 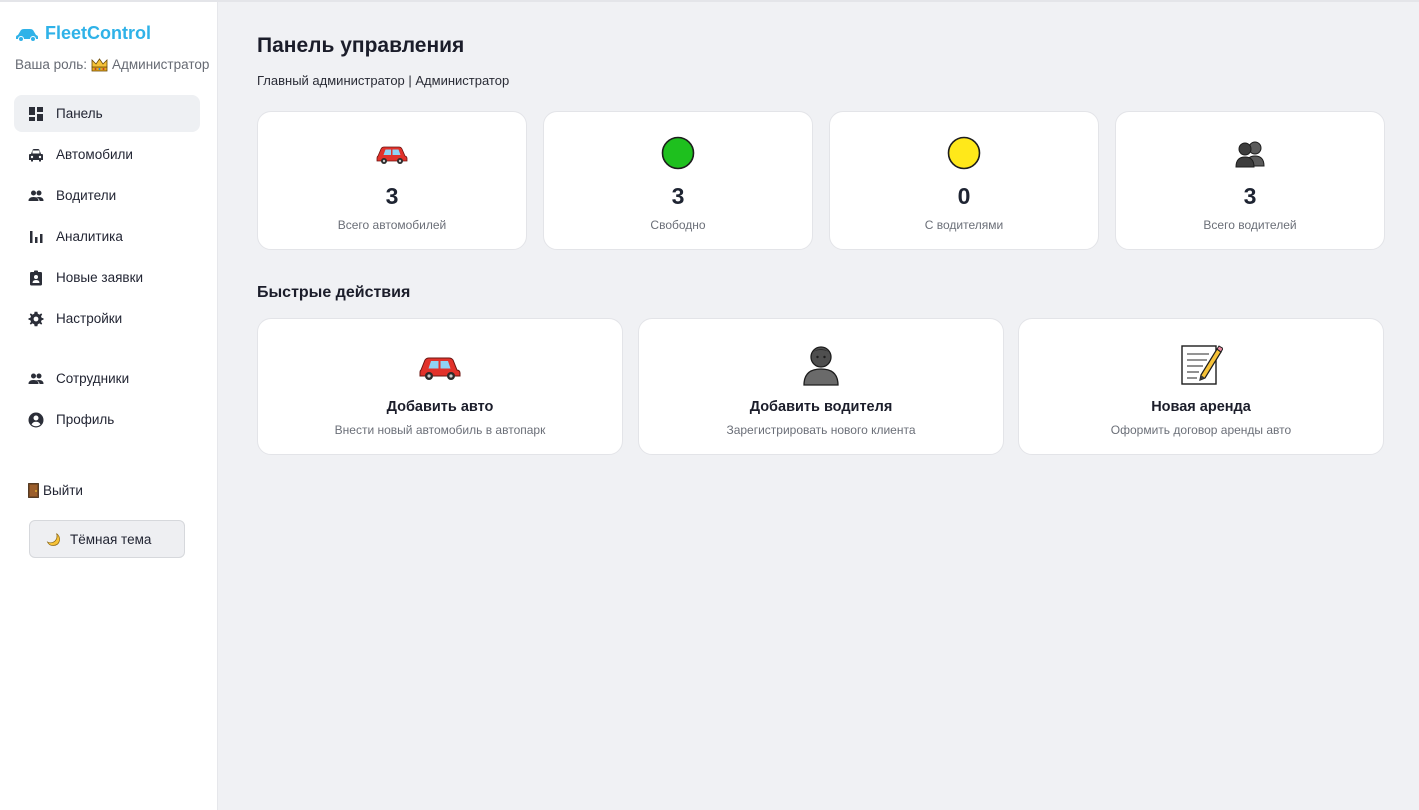 I want to click on sidebar-item-settings: Настройки, so click(x=107, y=318).